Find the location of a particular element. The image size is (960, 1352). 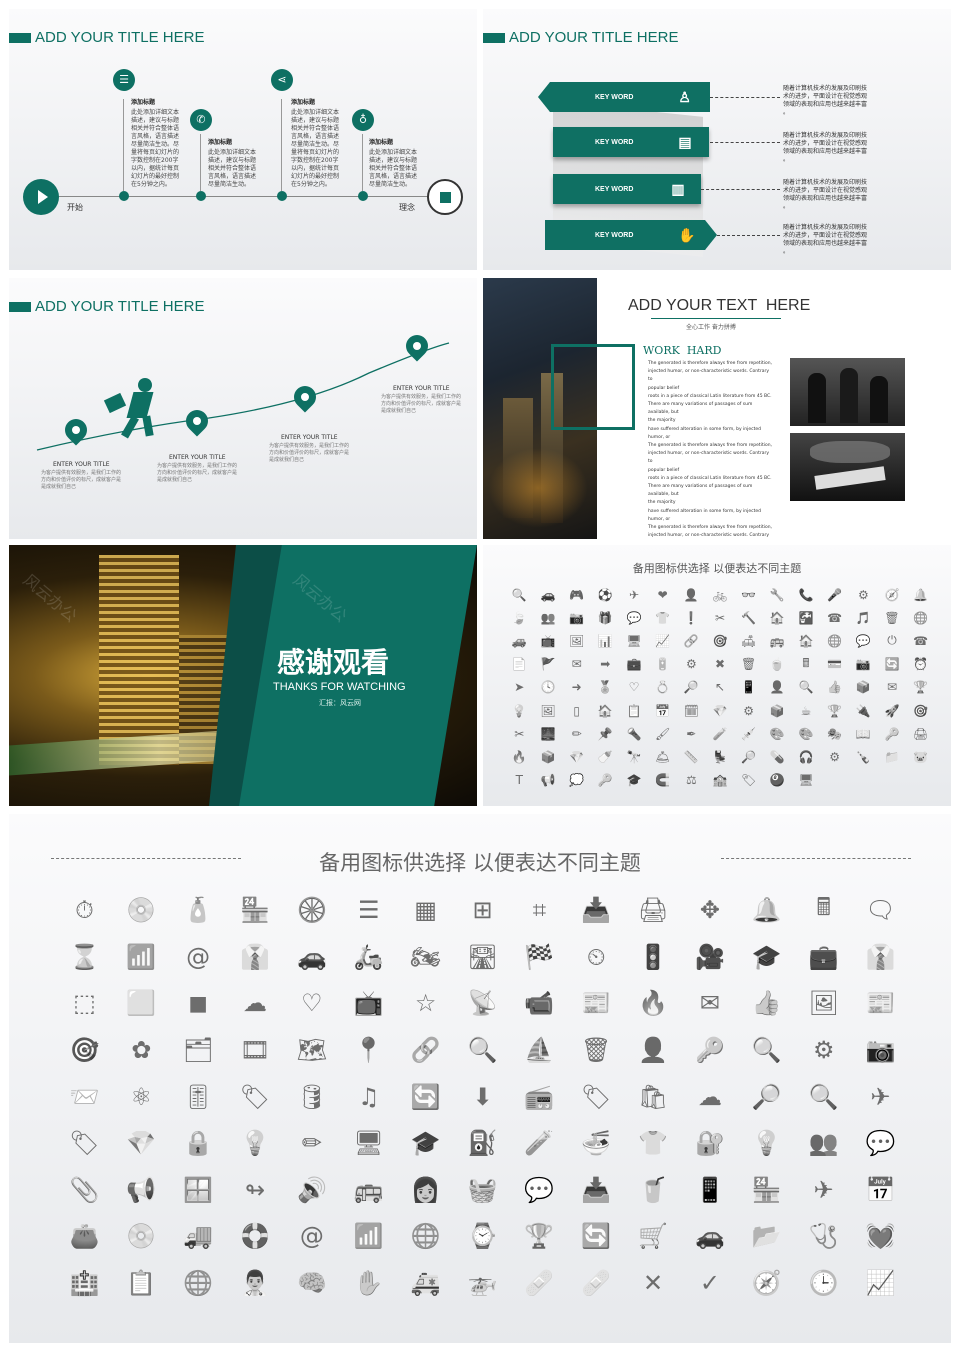

grid-icon: ✿ is located at coordinates (141, 1050).